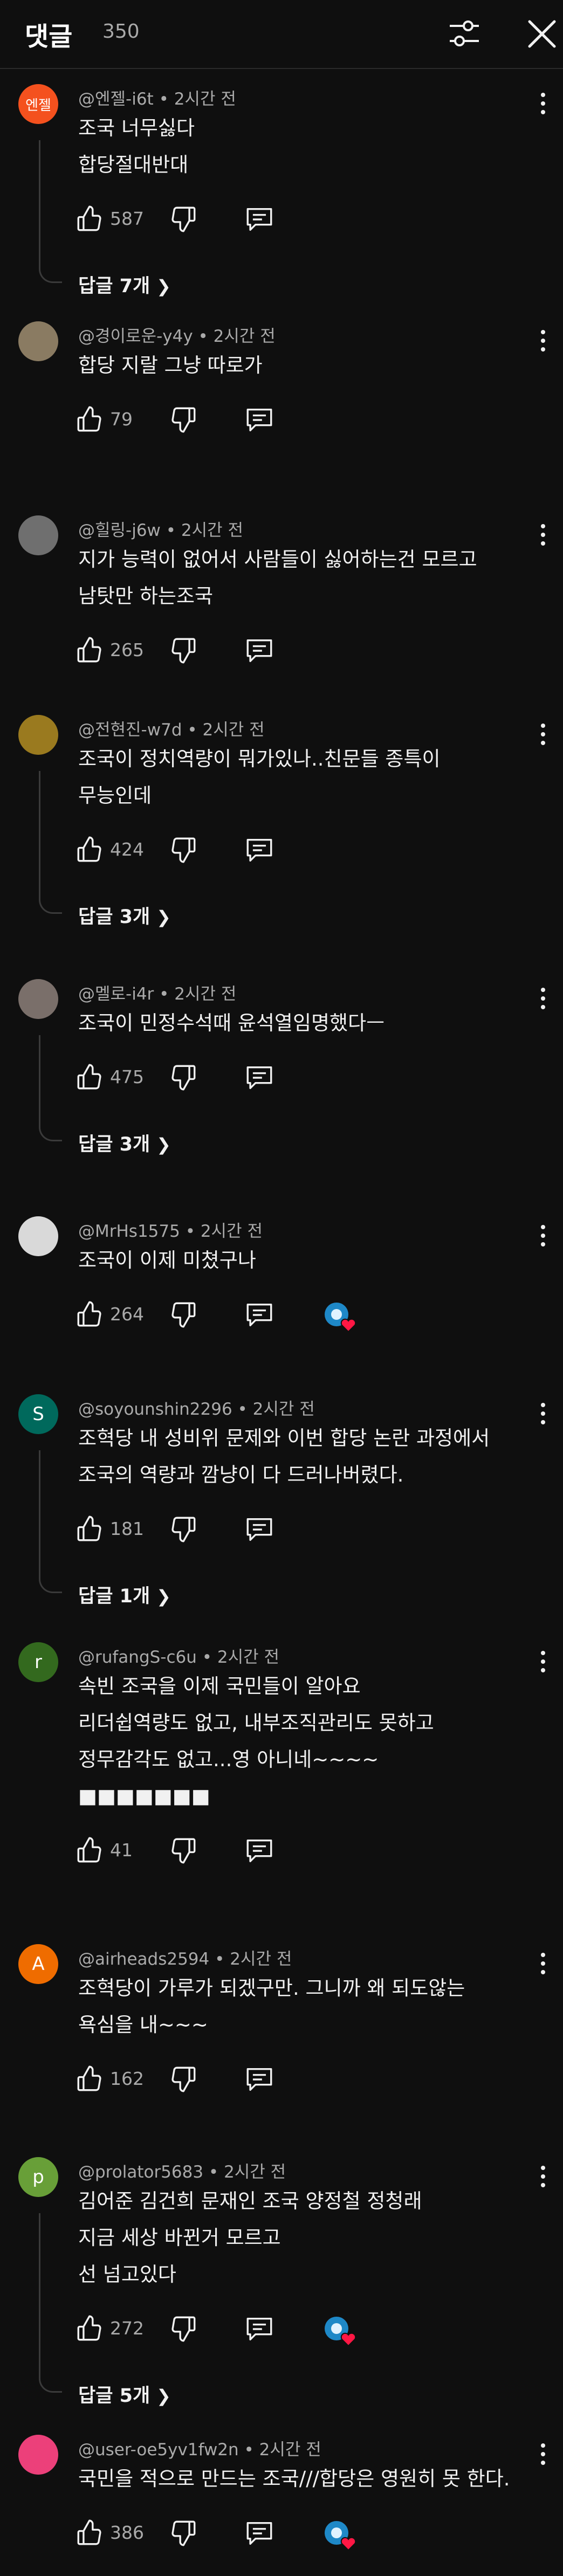  Describe the element at coordinates (121, 419) in the screenshot. I see `like-count: 79` at that location.